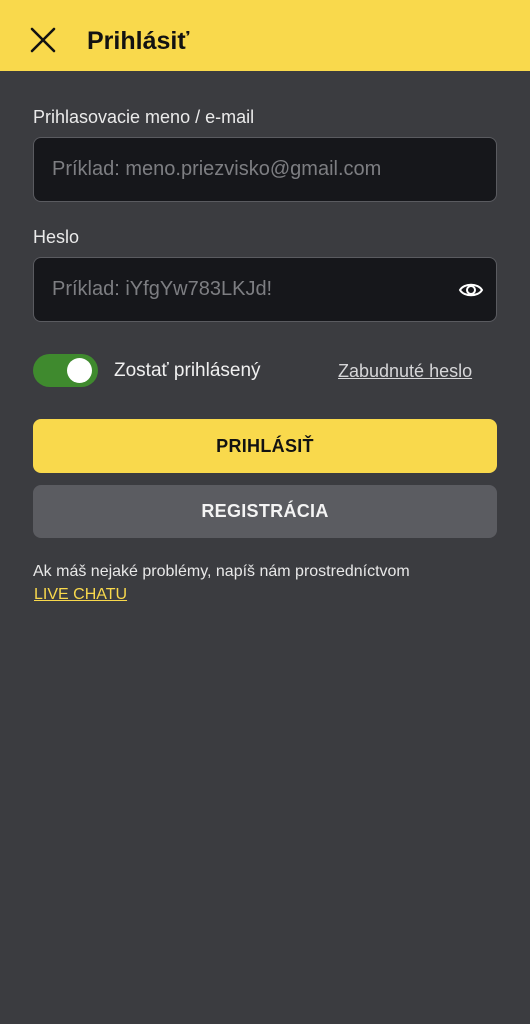 The image size is (530, 1024). What do you see at coordinates (79, 370) in the screenshot?
I see `toggle-knob` at bounding box center [79, 370].